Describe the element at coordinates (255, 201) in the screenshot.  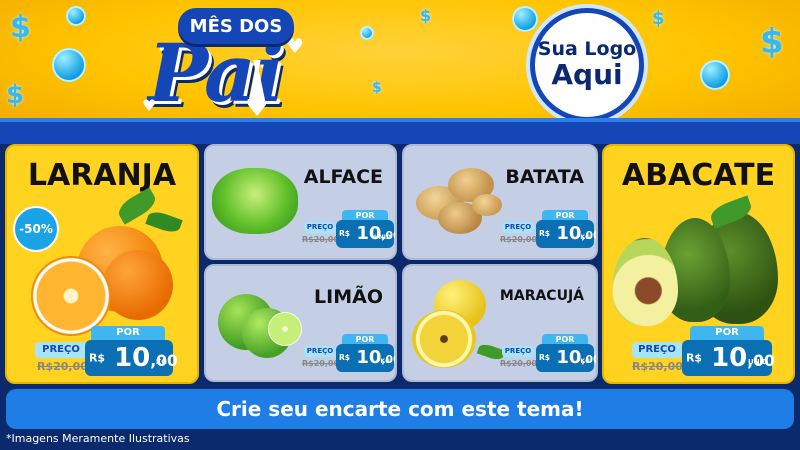
I see `lettuce-image` at that location.